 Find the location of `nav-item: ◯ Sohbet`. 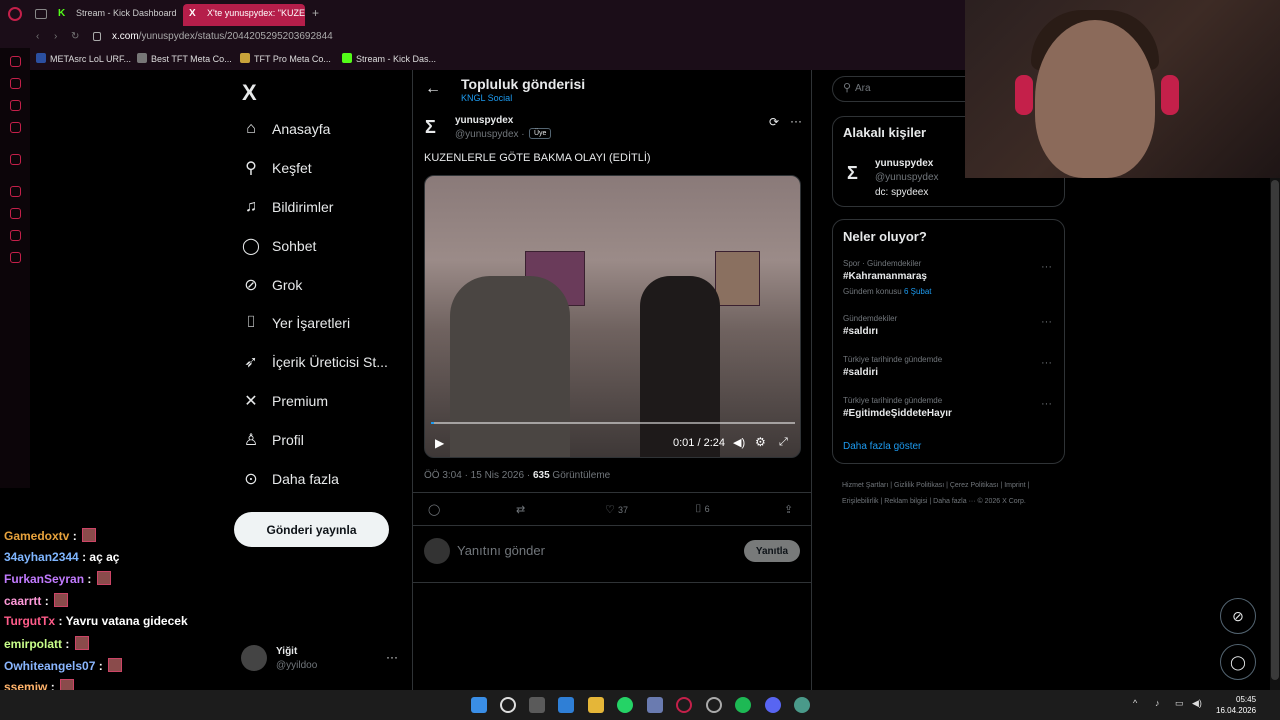

nav-item: ◯ Sohbet is located at coordinates (278, 246).